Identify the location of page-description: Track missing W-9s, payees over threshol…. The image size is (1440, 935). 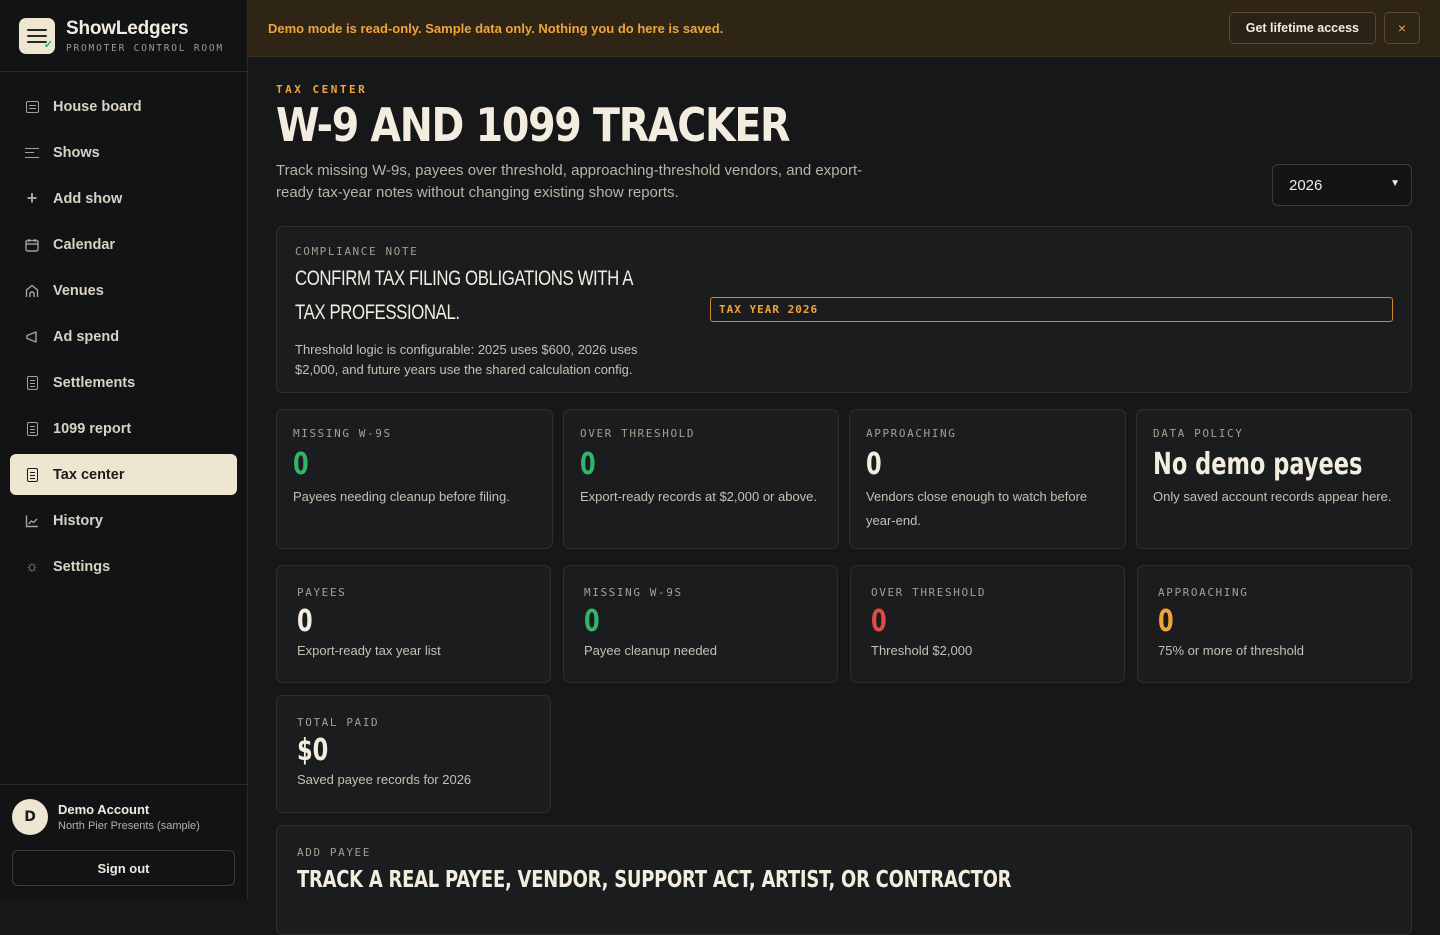
(569, 181).